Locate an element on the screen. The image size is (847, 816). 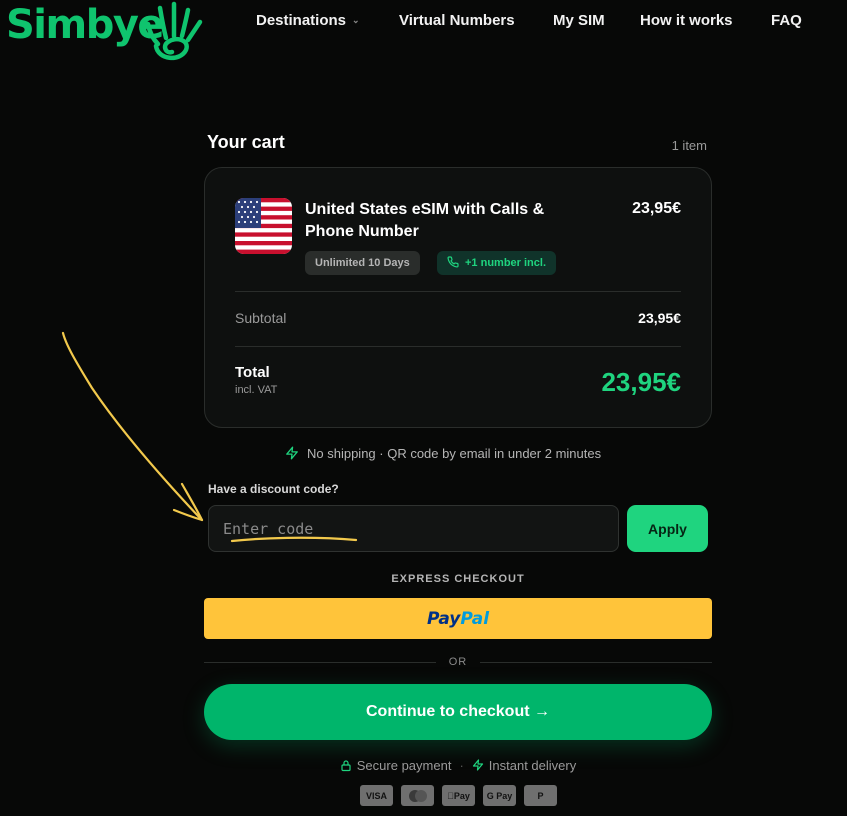
apple-pay-label: Pay is located at coordinates (460, 795).